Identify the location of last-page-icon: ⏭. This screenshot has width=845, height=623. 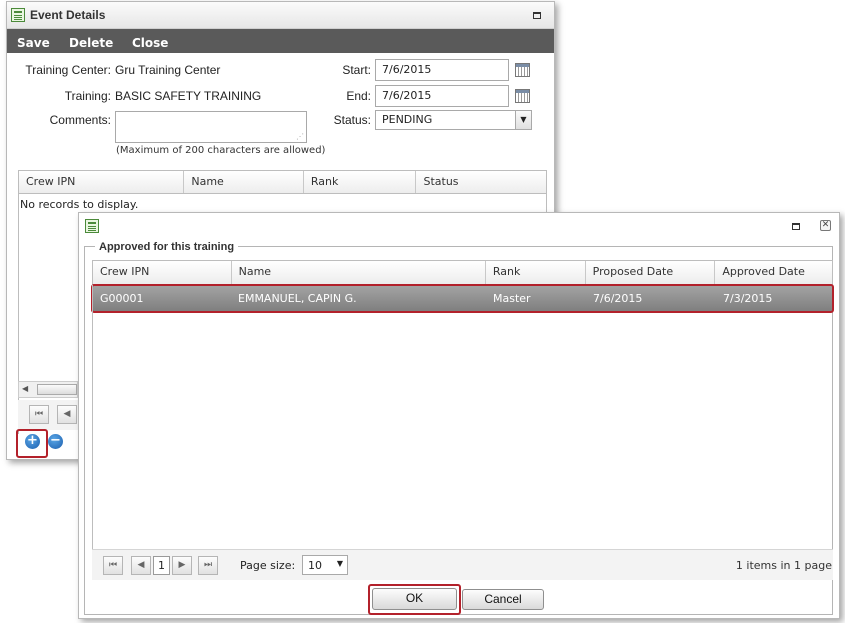
(208, 565).